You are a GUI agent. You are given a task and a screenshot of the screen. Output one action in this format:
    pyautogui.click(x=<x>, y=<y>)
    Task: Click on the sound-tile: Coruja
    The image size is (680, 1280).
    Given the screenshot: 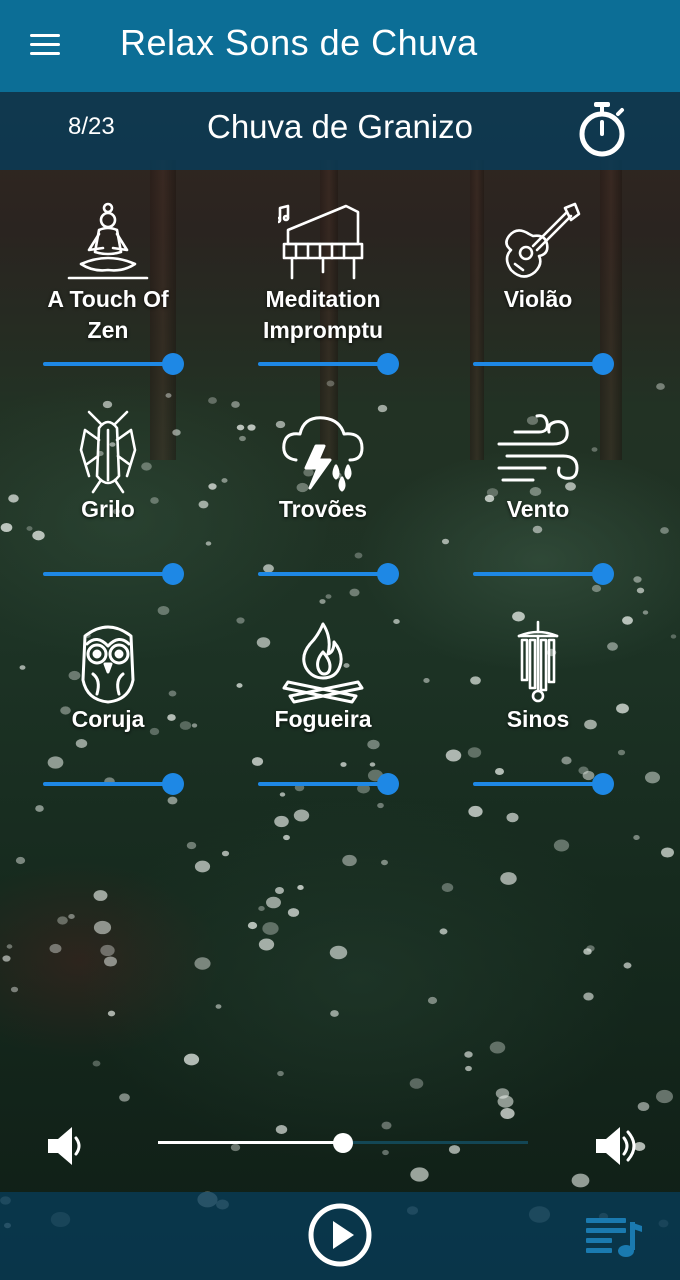 What is the action you would take?
    pyautogui.click(x=108, y=677)
    